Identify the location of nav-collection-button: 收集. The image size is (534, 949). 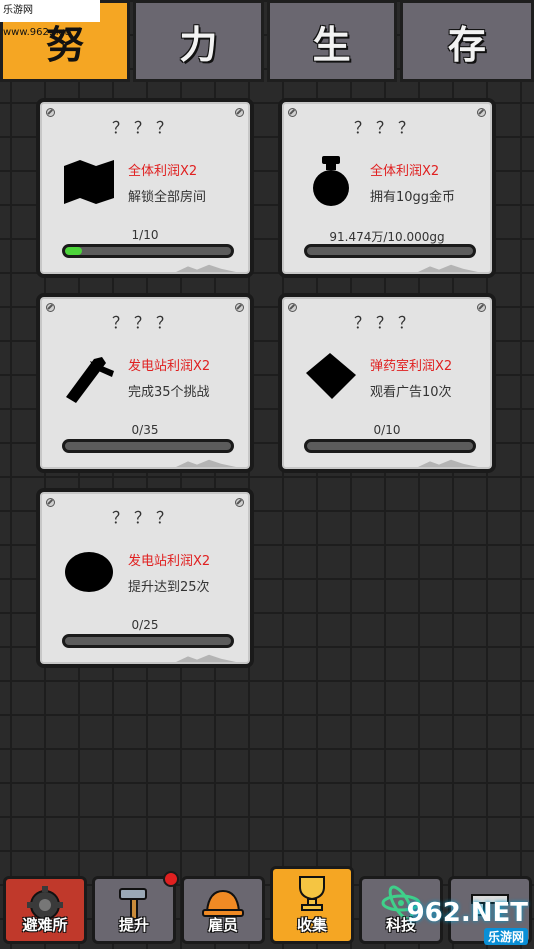
(312, 905).